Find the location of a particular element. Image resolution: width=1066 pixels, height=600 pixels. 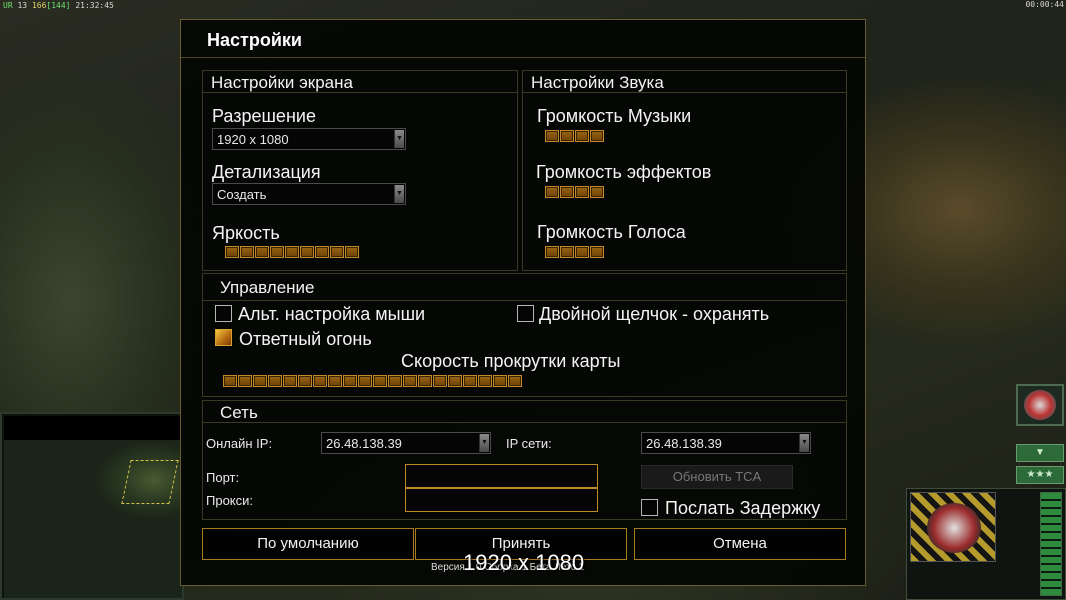

scroll-speed-label: Скорость прокрутки карты is located at coordinates (511, 361).